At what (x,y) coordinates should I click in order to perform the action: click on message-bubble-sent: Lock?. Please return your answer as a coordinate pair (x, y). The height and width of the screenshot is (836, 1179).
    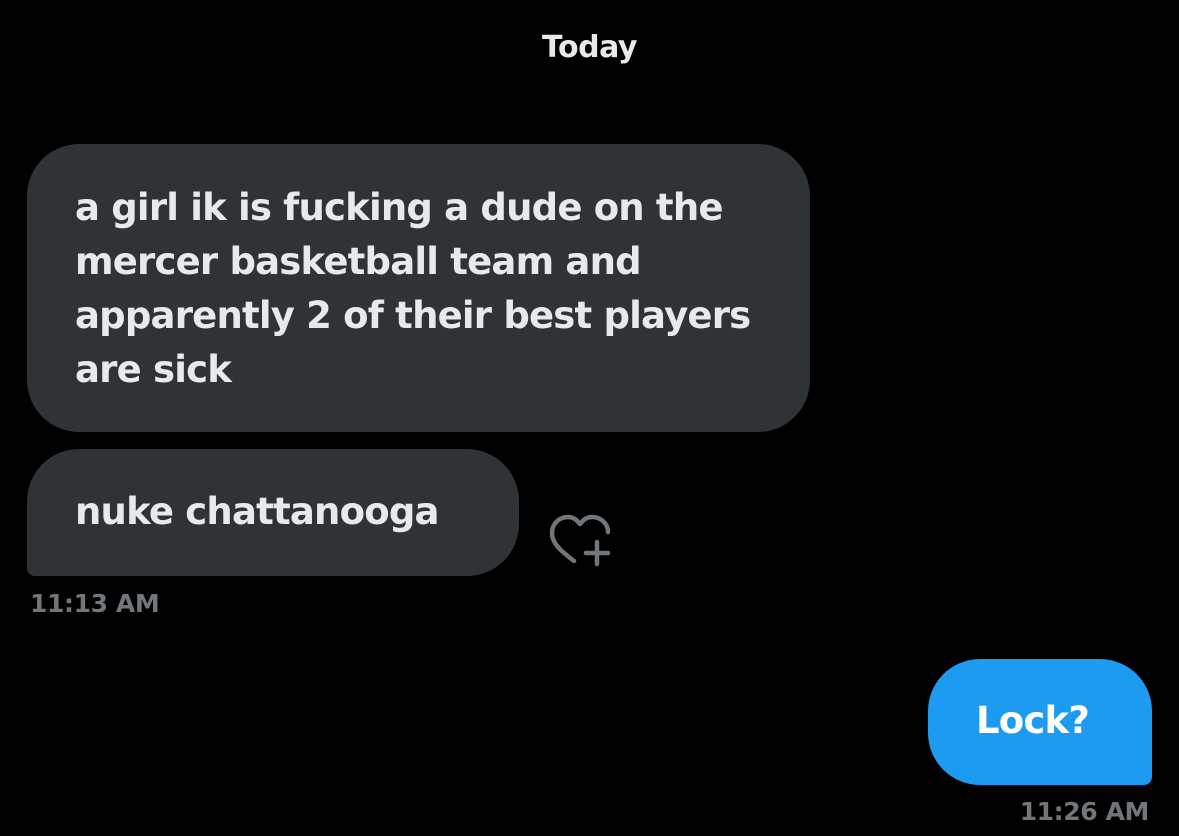
    Looking at the image, I should click on (1040, 722).